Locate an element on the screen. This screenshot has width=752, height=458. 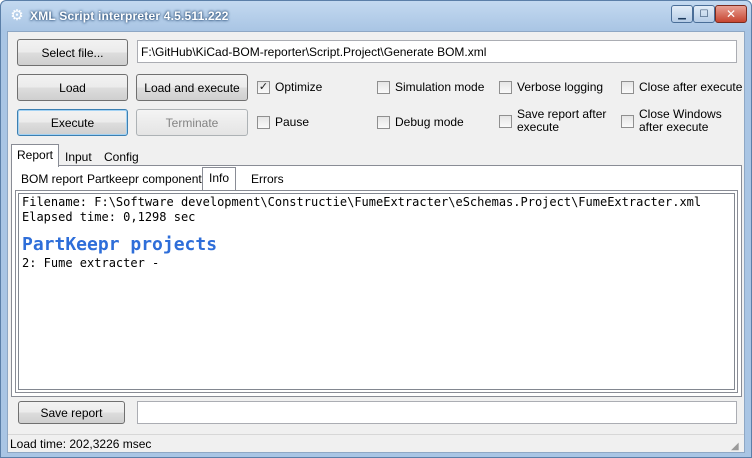
close-after-execute-label: Close after execute is located at coordinates (691, 87).